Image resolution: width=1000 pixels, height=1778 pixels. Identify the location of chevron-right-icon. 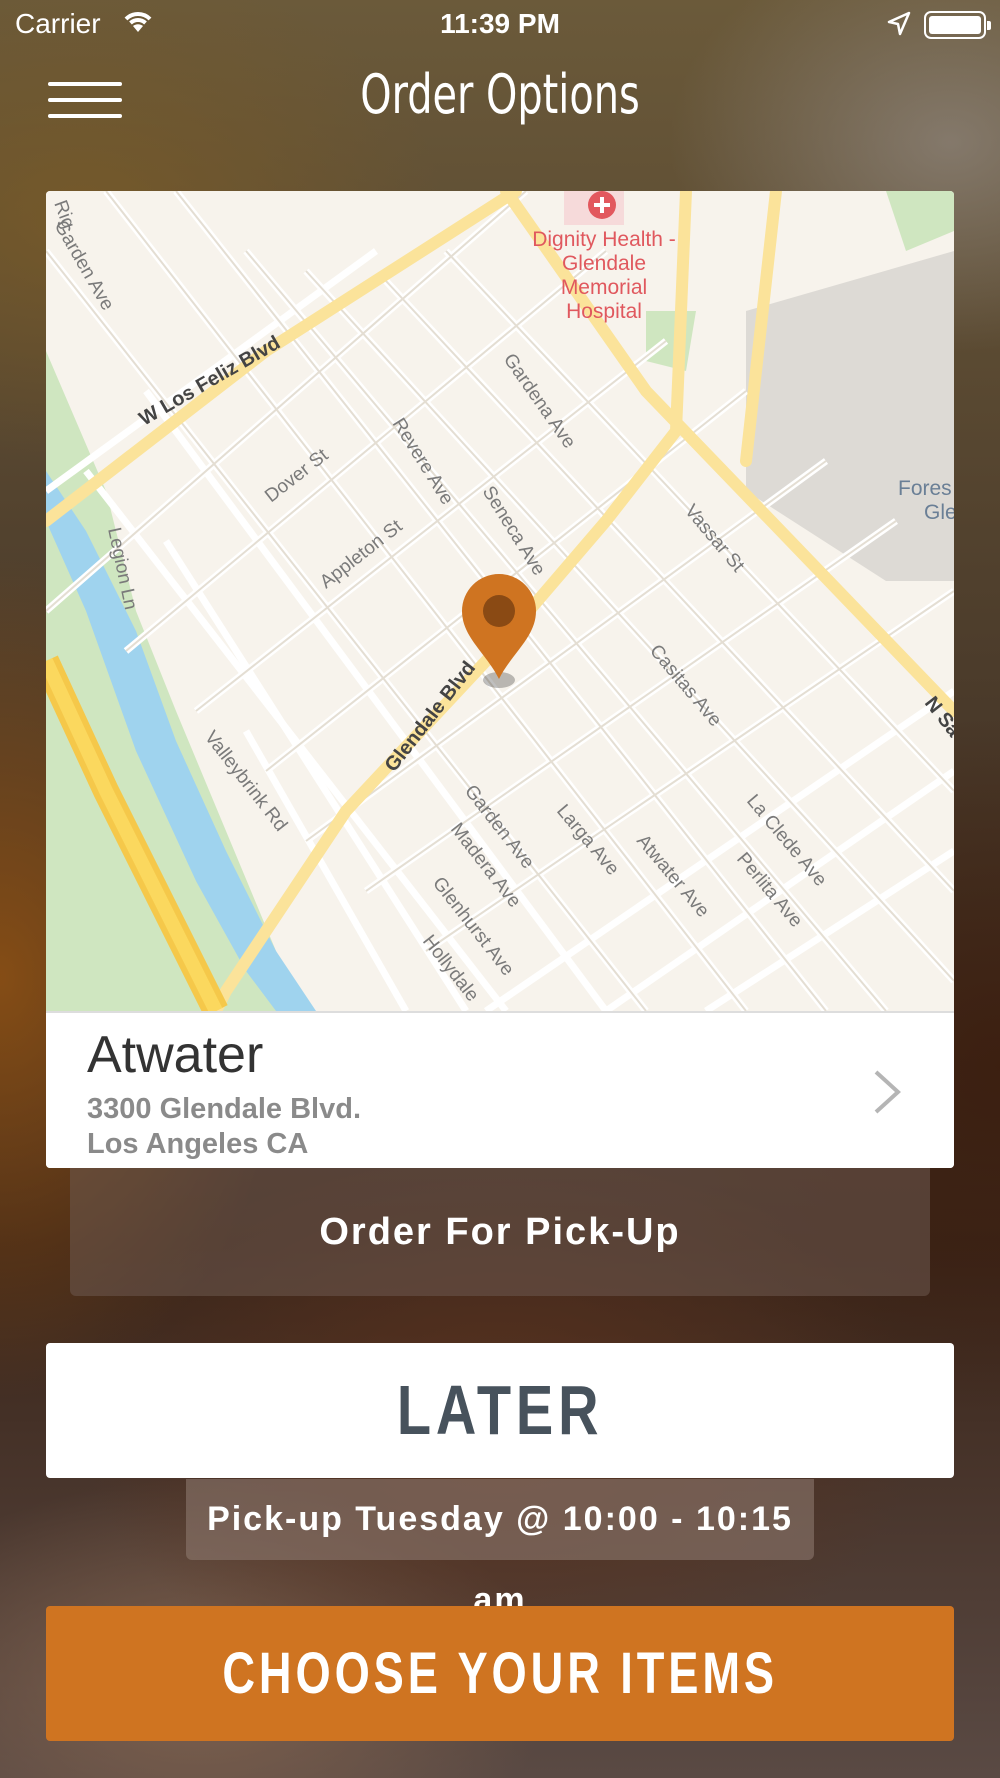
(887, 1092).